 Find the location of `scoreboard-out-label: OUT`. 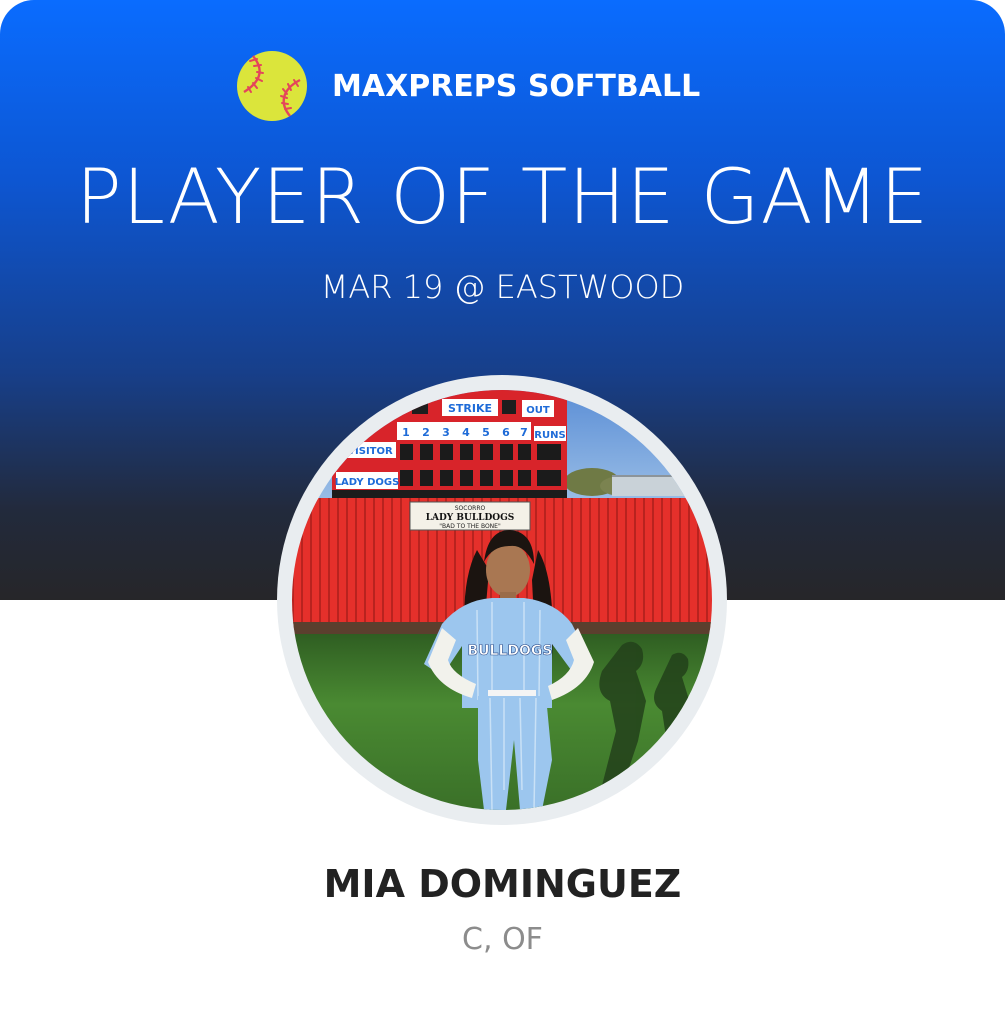

scoreboard-out-label: OUT is located at coordinates (538, 410).